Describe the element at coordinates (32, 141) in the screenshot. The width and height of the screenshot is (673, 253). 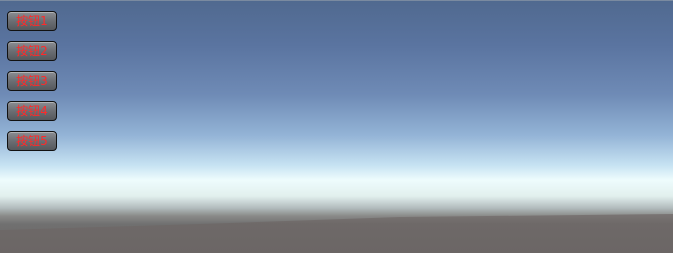
I see `button-5: 按钮5` at that location.